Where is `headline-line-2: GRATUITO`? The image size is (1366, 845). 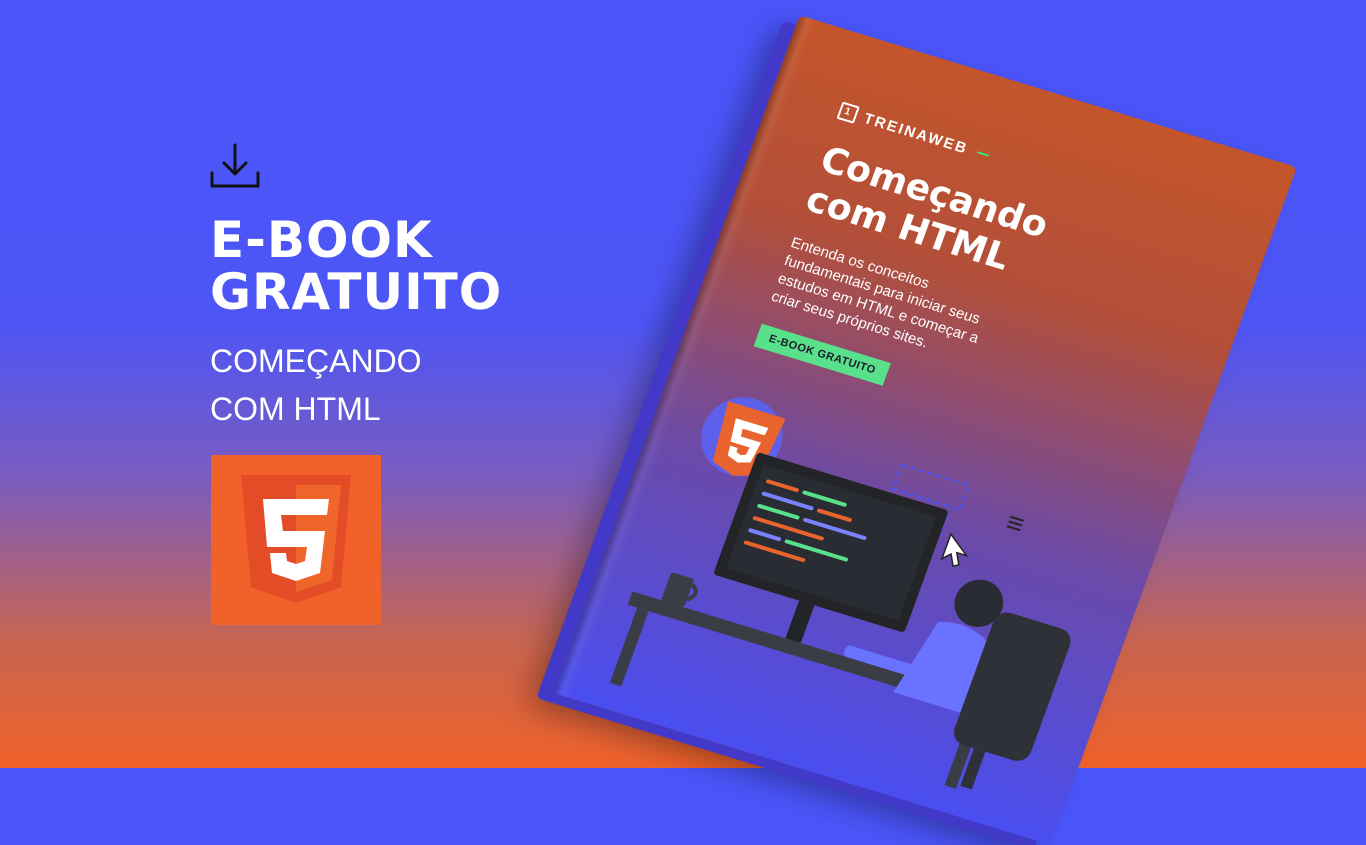
headline-line-2: GRATUITO is located at coordinates (356, 292).